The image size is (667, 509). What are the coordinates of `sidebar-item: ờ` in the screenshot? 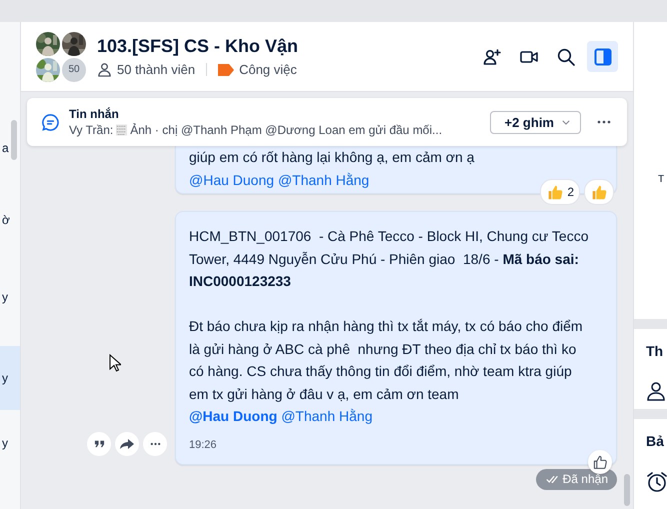 It's located at (10, 220).